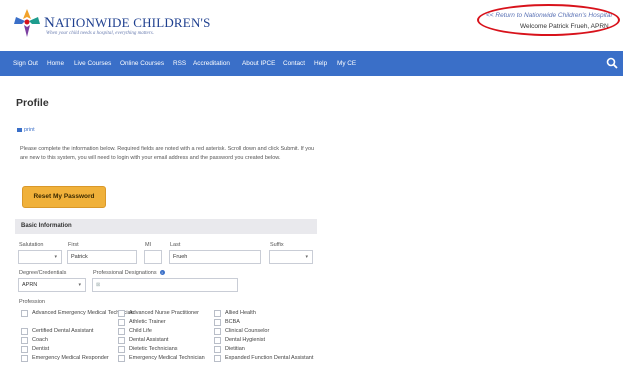 The width and height of the screenshot is (623, 383). Describe the element at coordinates (40, 340) in the screenshot. I see `checkbox-label: Coach` at that location.